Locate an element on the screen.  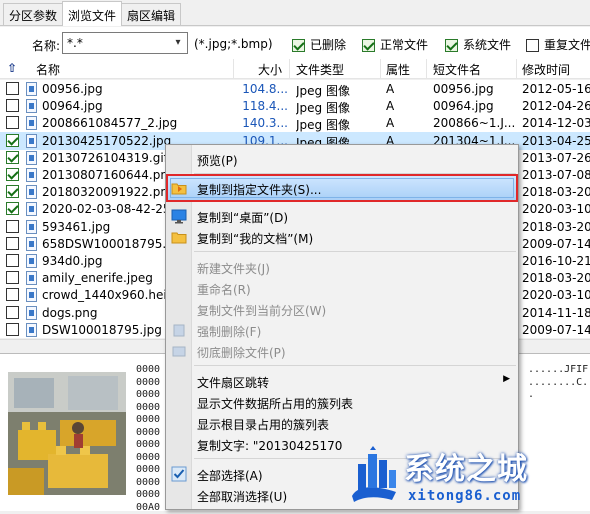
menu-item-label: 复制到“我的文档”(M) is located at coordinates (255, 238).